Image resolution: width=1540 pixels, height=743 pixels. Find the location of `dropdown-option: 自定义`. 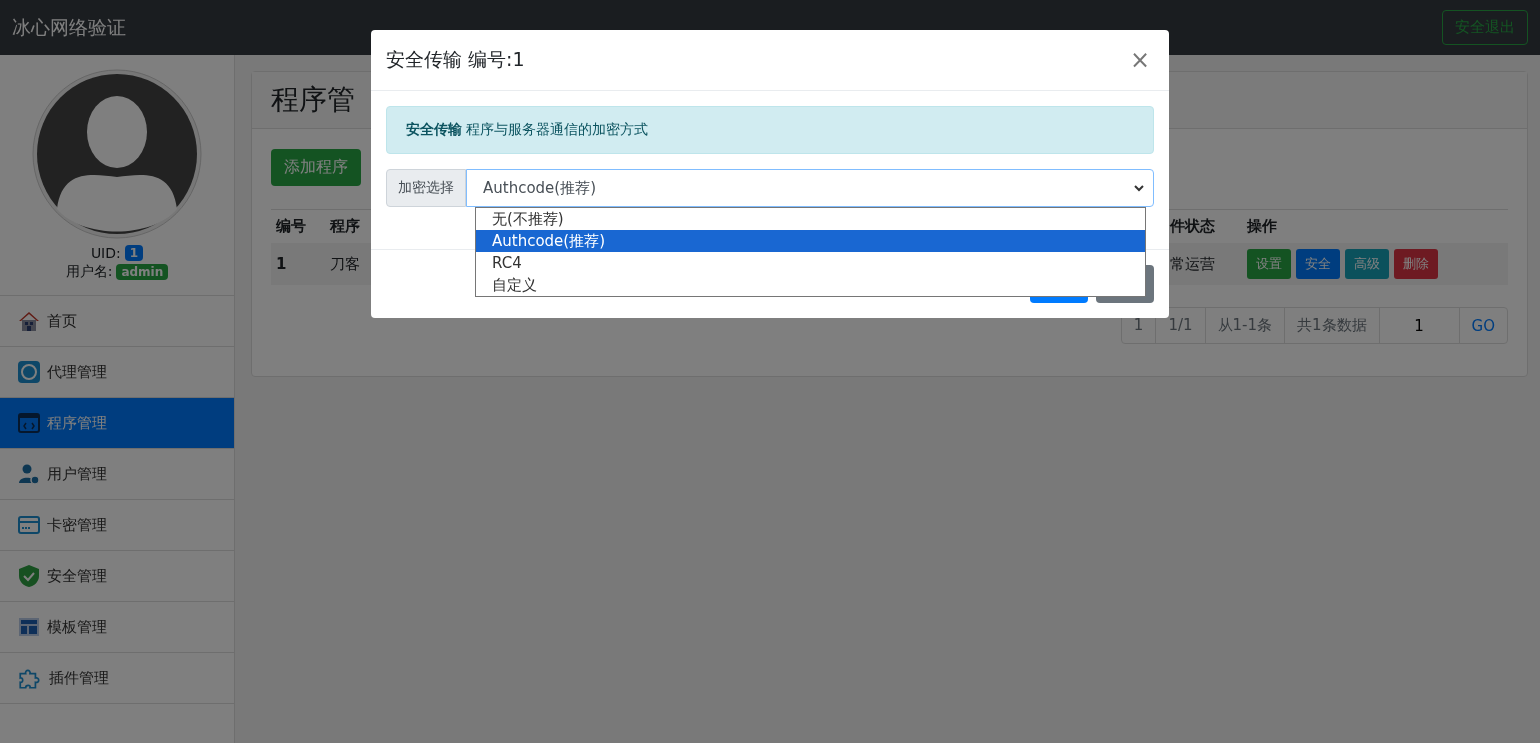

dropdown-option: 自定义 is located at coordinates (810, 285).